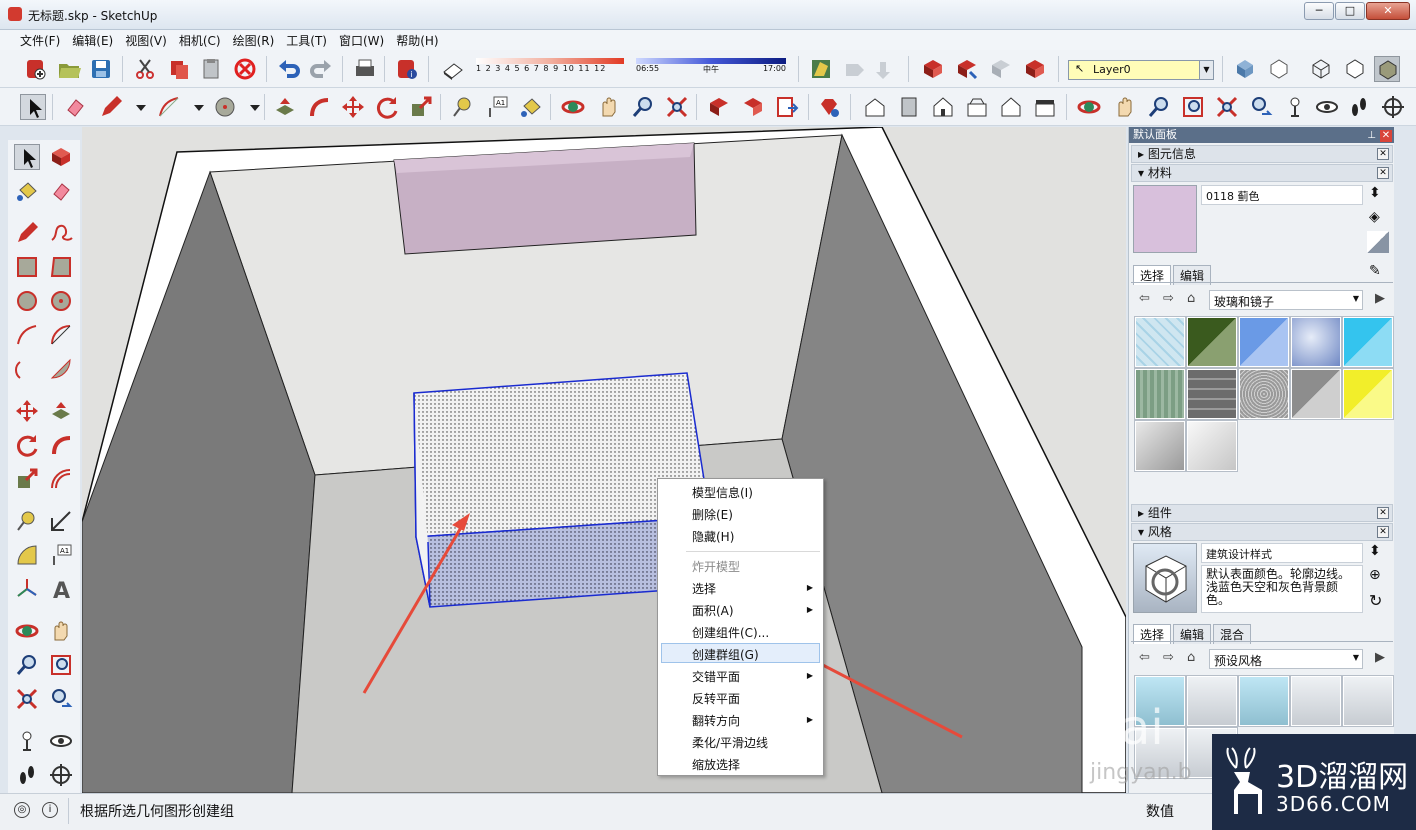  Describe the element at coordinates (145, 69) in the screenshot. I see `cut-icon` at that location.